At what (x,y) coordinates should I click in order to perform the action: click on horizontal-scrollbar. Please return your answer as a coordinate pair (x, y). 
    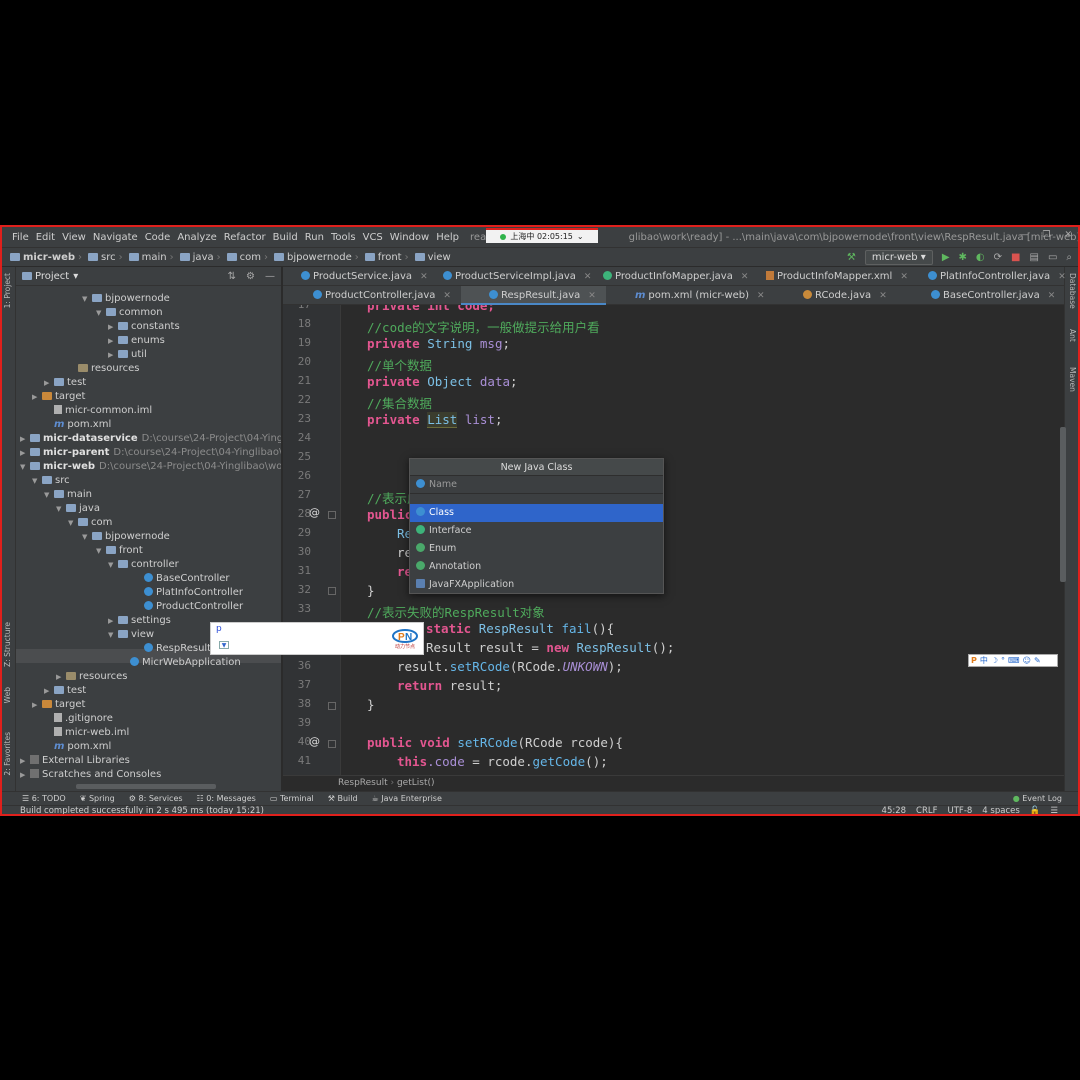
    Looking at the image, I should click on (146, 786).